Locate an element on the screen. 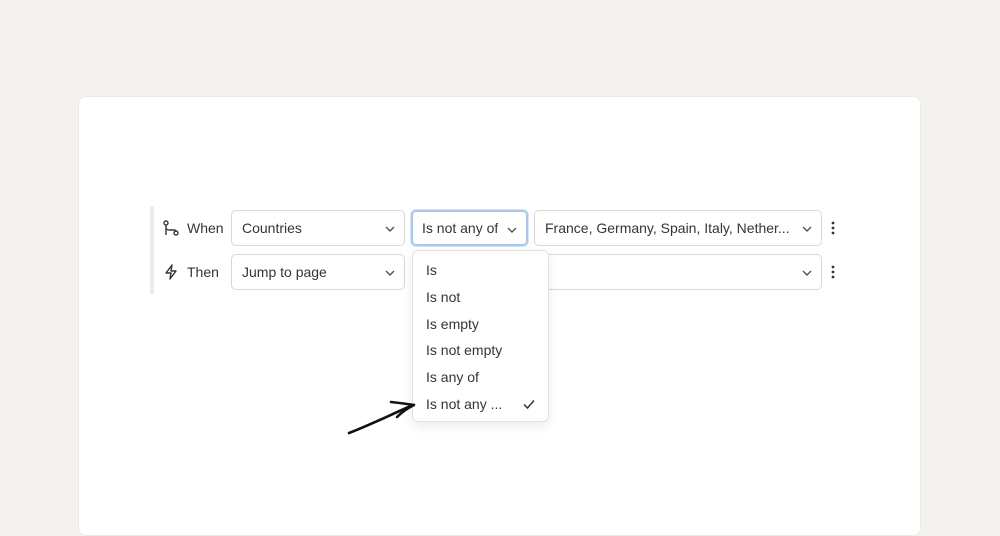  dropdown-option-label: Is not is located at coordinates (443, 297).